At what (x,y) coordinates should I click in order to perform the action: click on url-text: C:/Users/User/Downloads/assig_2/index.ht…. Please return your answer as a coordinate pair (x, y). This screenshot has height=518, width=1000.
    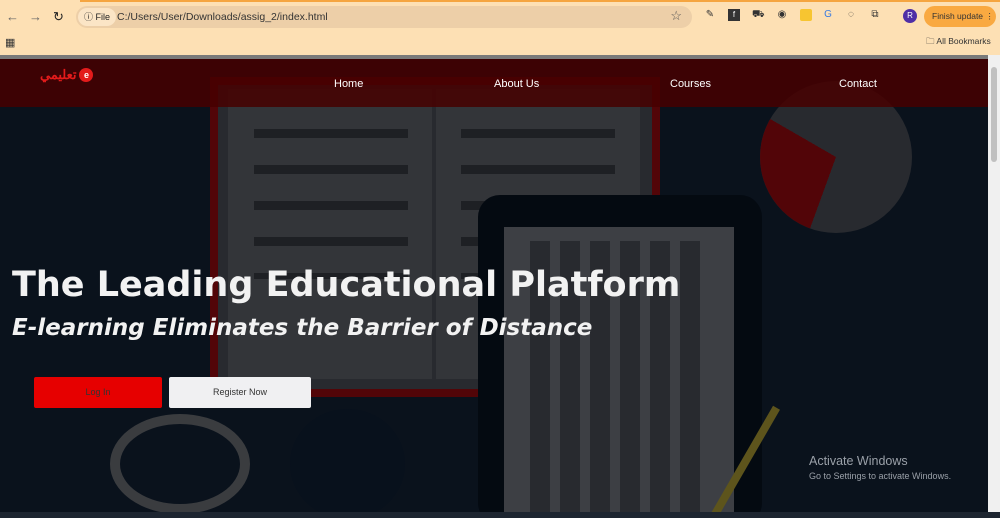
    Looking at the image, I should click on (222, 17).